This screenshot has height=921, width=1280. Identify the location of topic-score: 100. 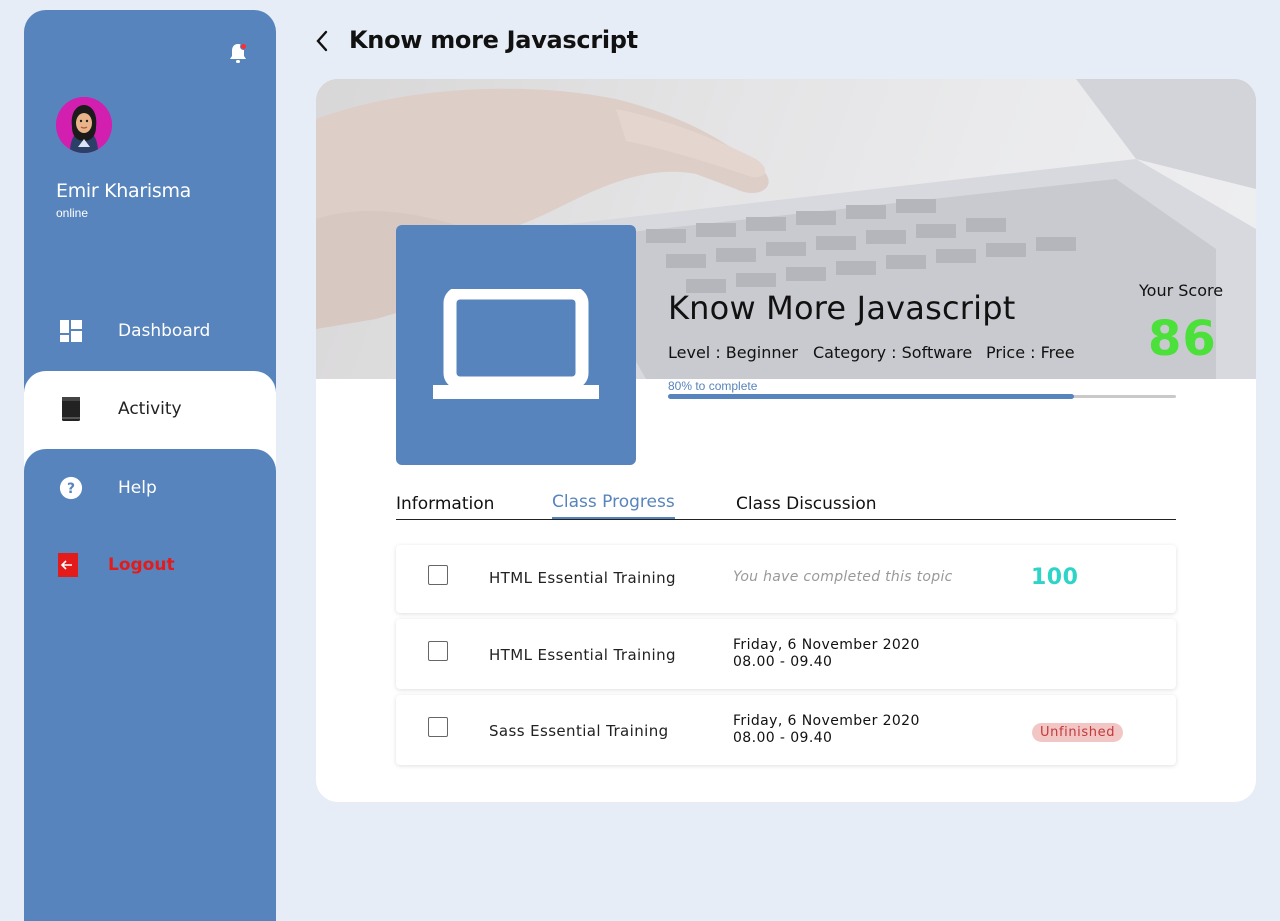
(1055, 577).